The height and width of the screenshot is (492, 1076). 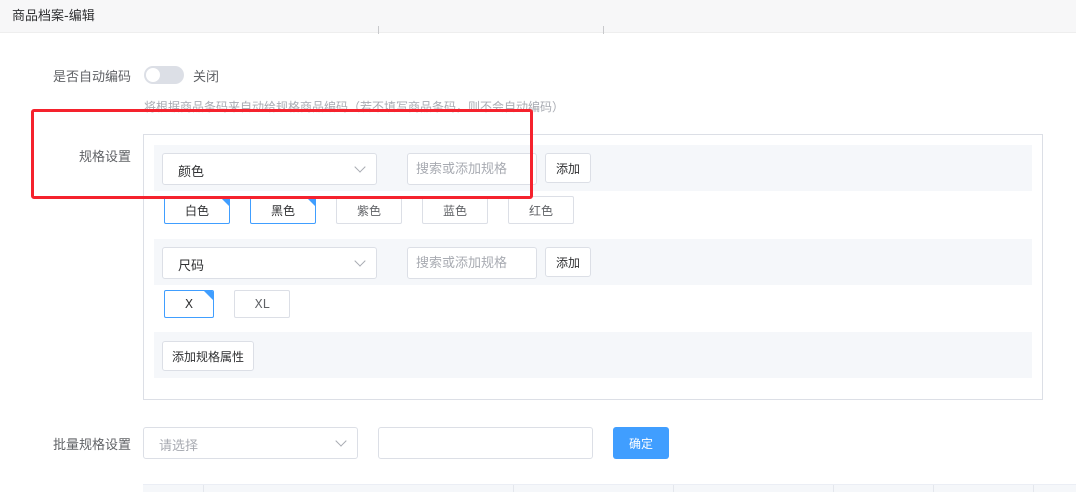 I want to click on spec-tag-white: 白色, so click(x=197, y=210).